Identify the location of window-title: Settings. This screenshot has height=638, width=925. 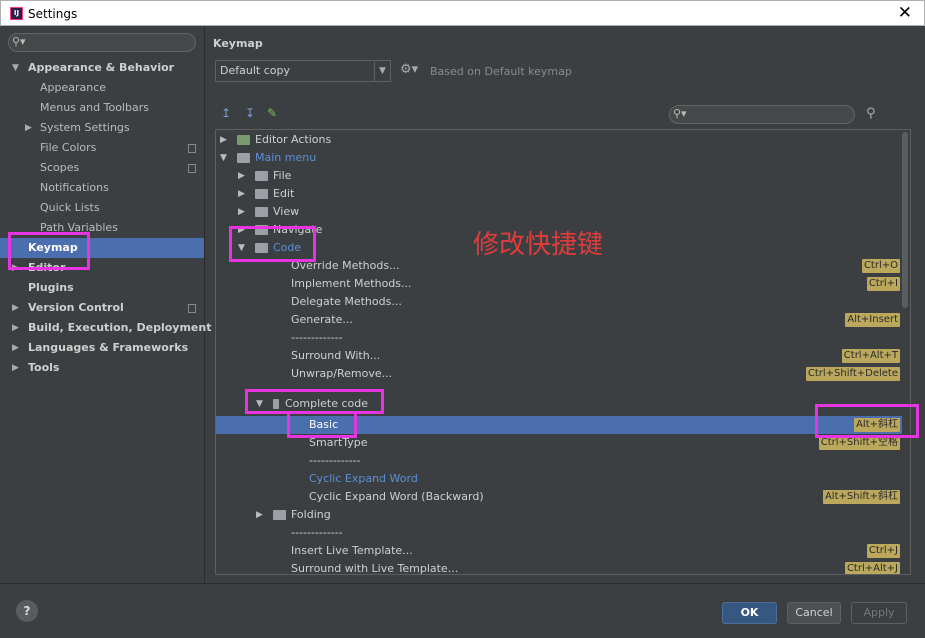
(53, 14).